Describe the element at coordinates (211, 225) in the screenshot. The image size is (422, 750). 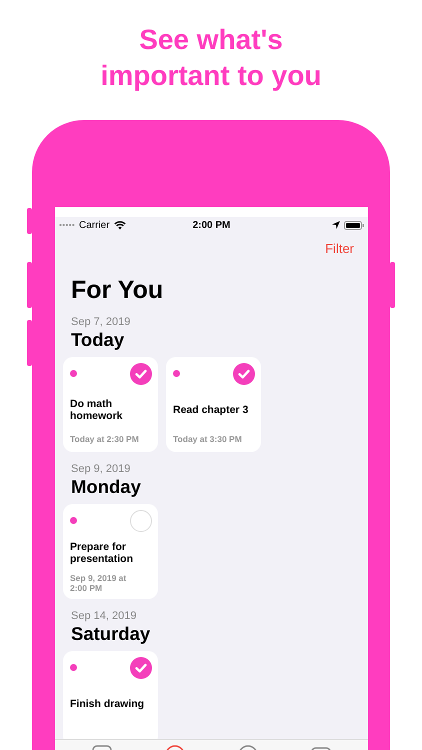
I see `status-time: 2:00 PM` at that location.